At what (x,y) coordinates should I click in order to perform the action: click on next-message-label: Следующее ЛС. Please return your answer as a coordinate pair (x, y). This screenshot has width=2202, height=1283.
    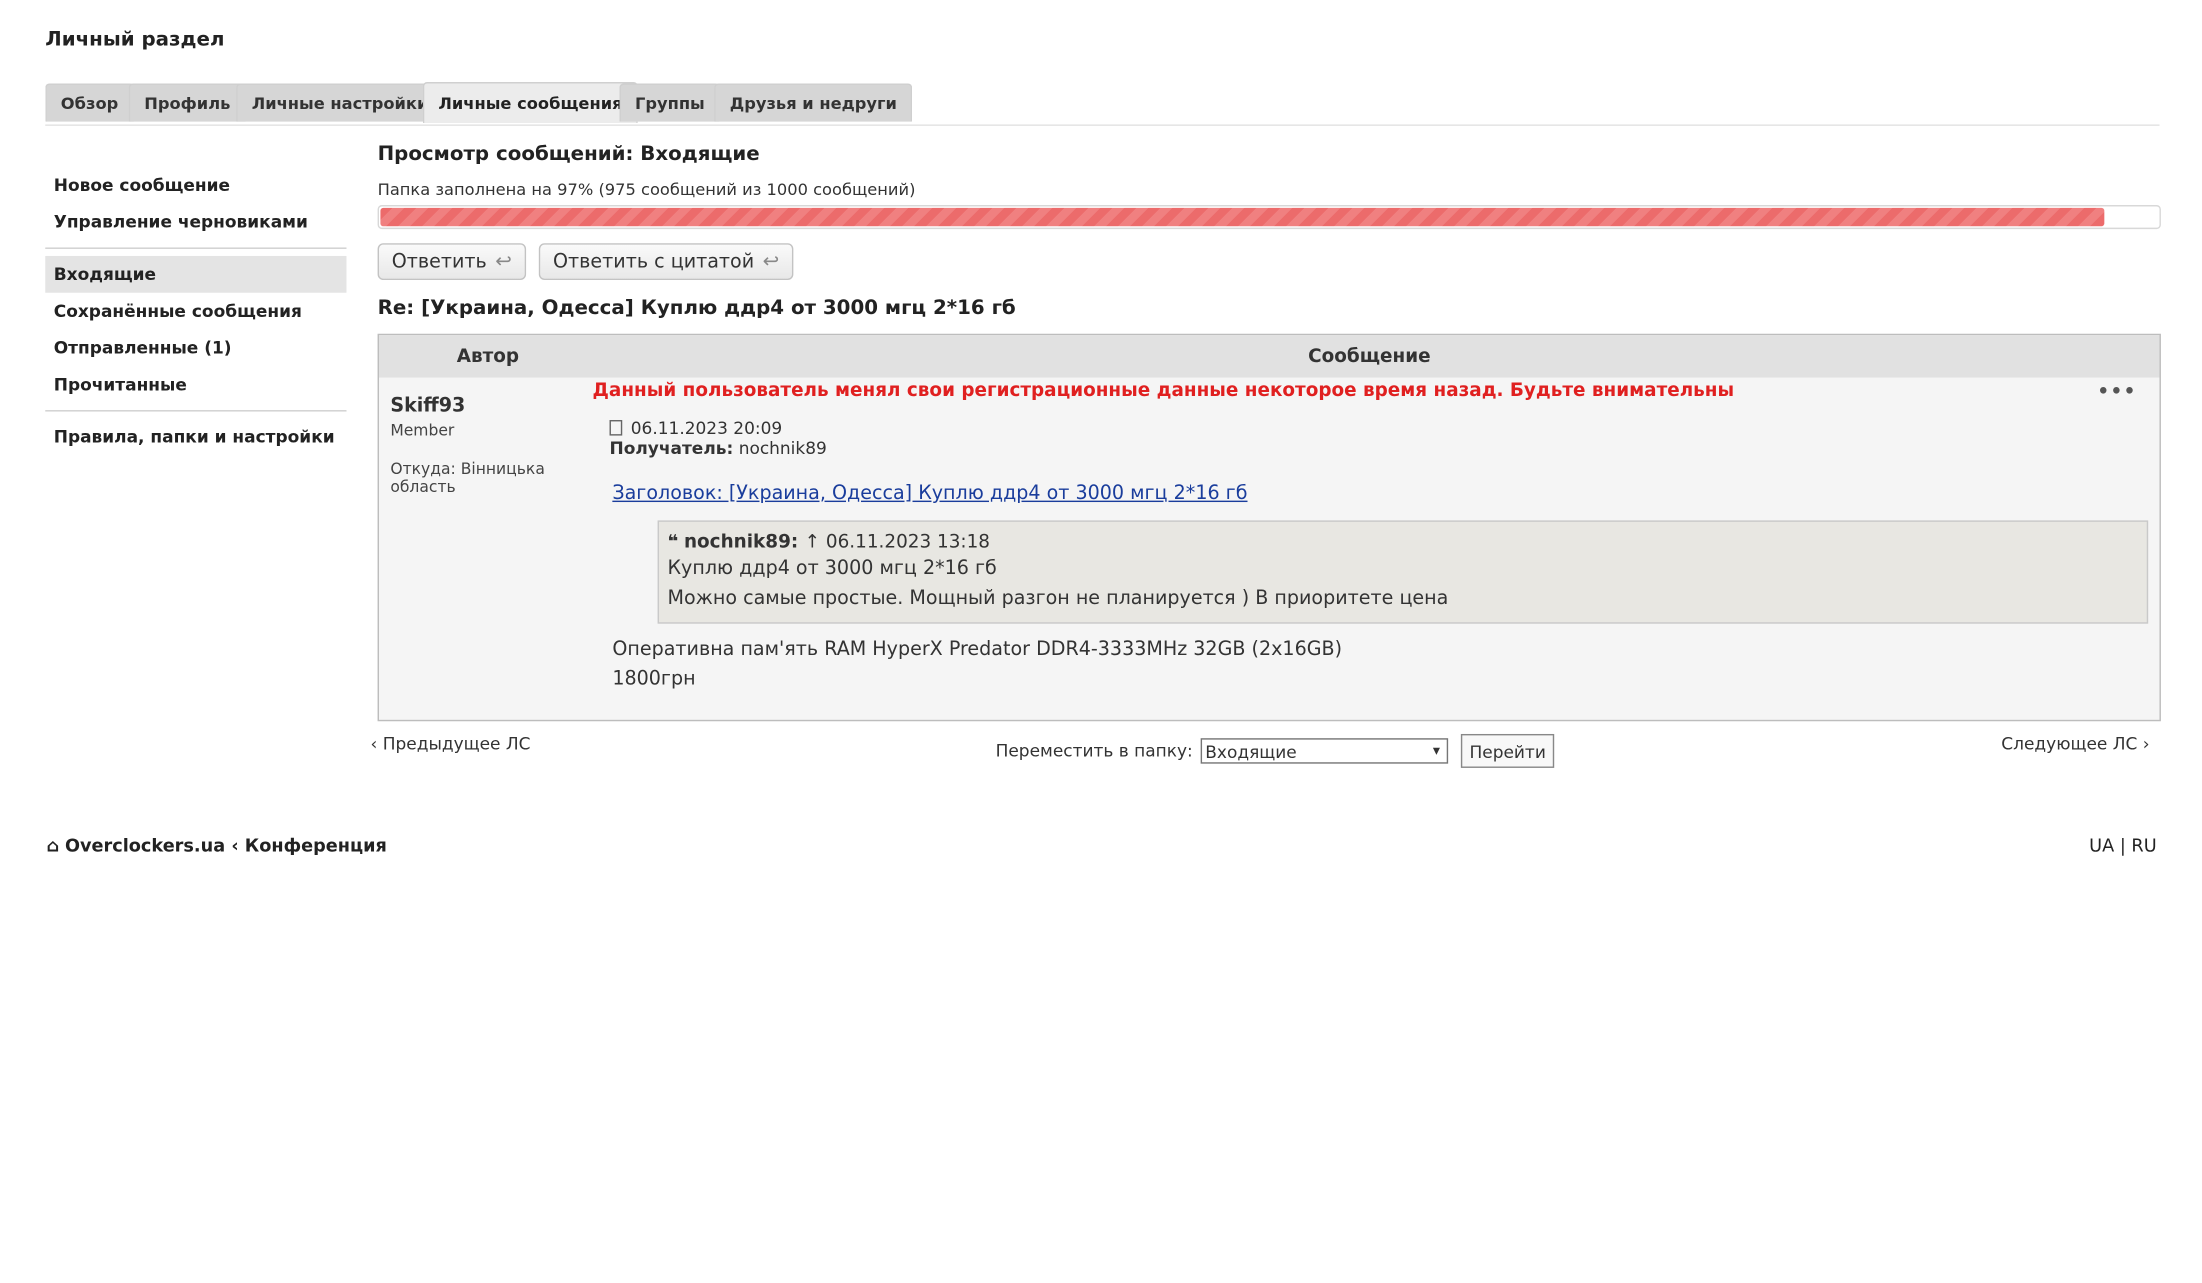
    Looking at the image, I should click on (2069, 743).